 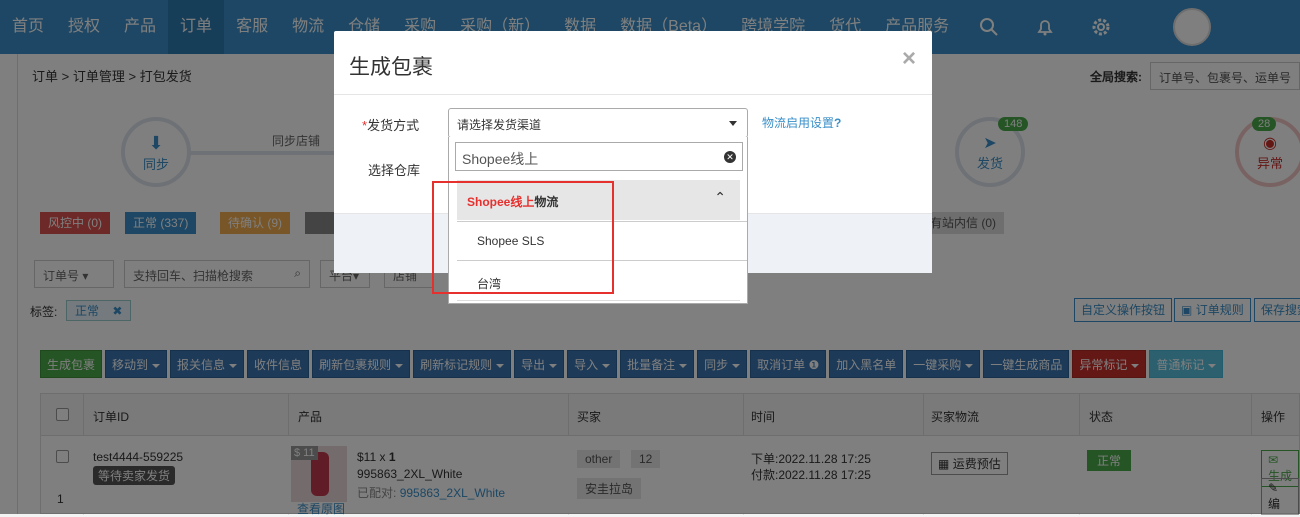 I want to click on warehouse-label: 选择仓库, so click(x=394, y=170).